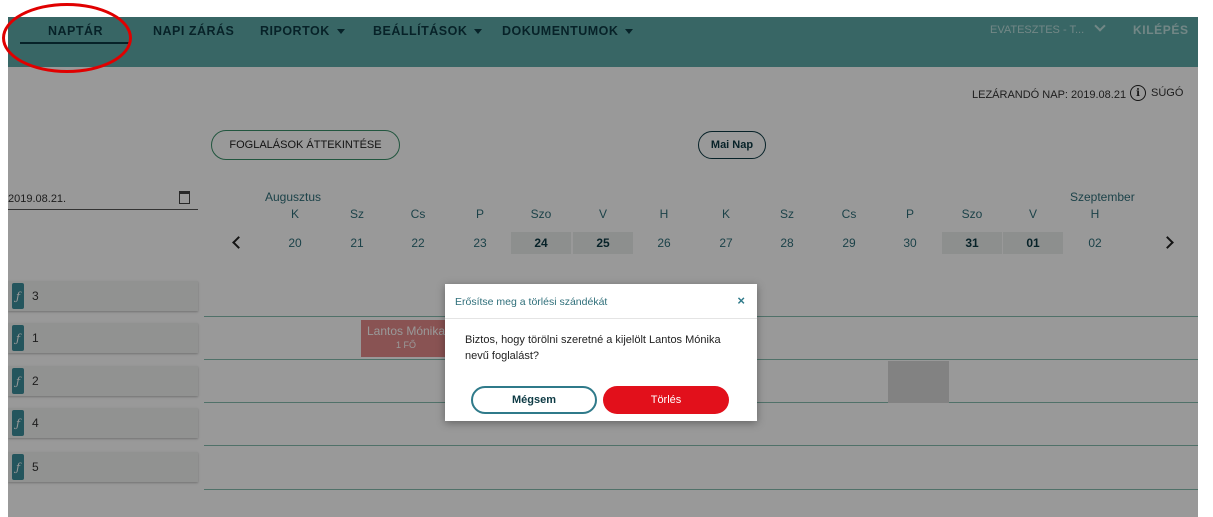 The height and width of the screenshot is (517, 1213). What do you see at coordinates (534, 400) in the screenshot?
I see `cancel-button: Mégsem` at bounding box center [534, 400].